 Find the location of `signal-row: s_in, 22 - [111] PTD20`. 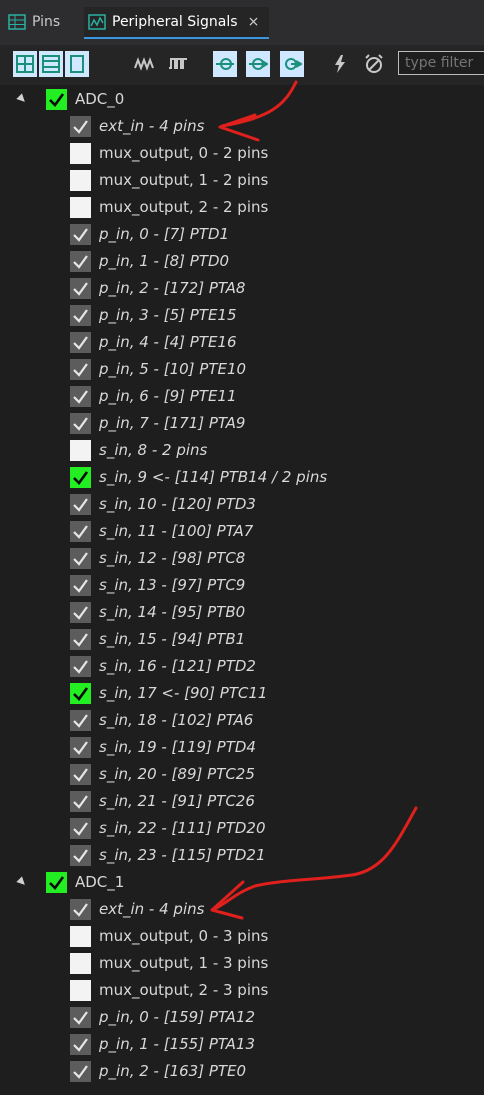

signal-row: s_in, 22 - [111] PTD20 is located at coordinates (242, 828).